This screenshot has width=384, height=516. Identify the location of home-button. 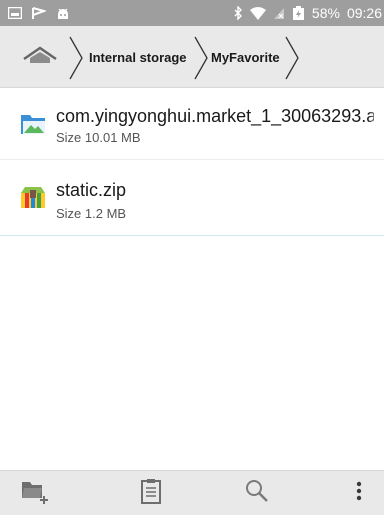
(40, 58).